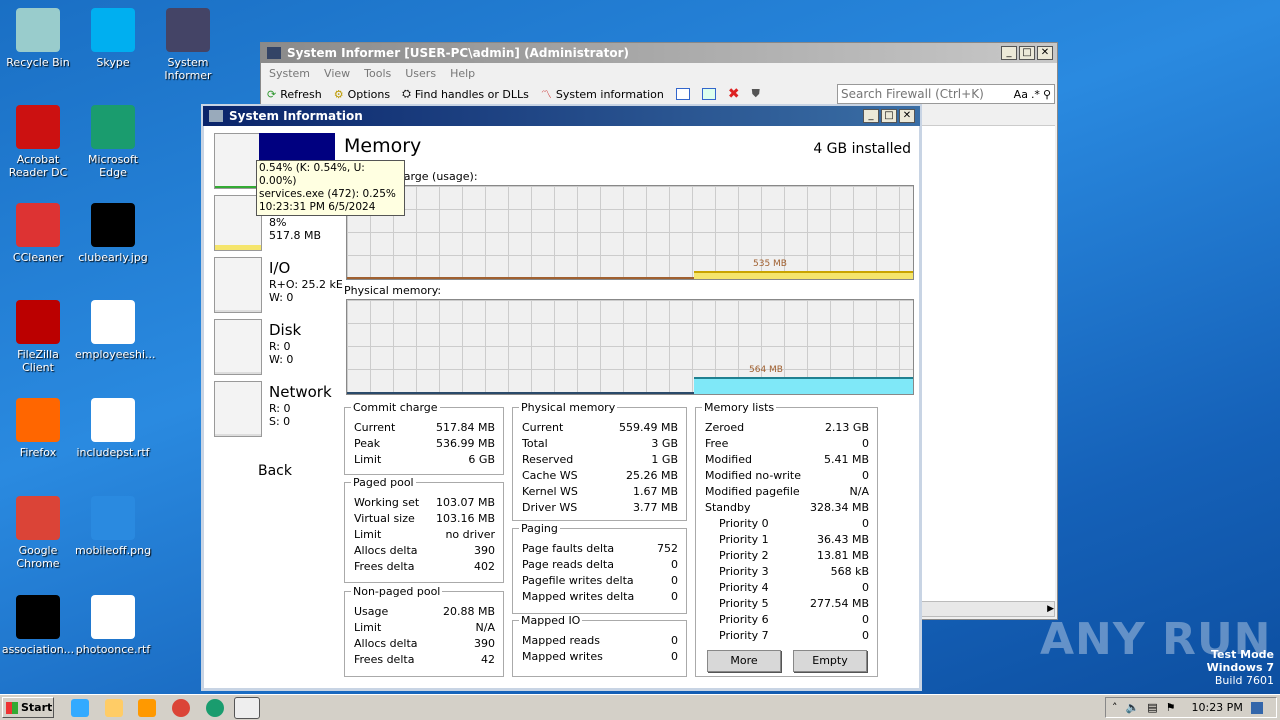 This screenshot has height=720, width=1280. What do you see at coordinates (275, 471) in the screenshot?
I see `back-link: Back` at bounding box center [275, 471].